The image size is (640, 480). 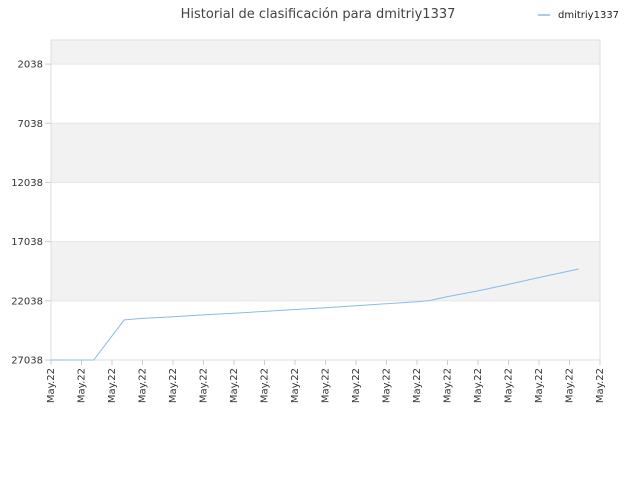 What do you see at coordinates (27, 301) in the screenshot?
I see `y-tick-label: 22038` at bounding box center [27, 301].